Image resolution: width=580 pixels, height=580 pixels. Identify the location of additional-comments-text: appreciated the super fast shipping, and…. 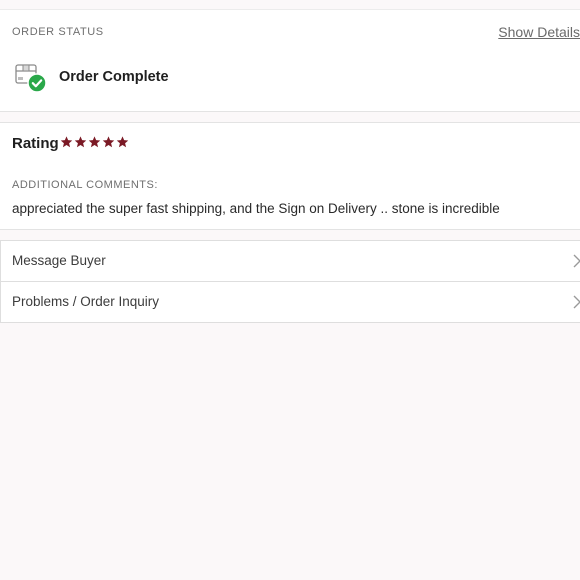
(256, 208).